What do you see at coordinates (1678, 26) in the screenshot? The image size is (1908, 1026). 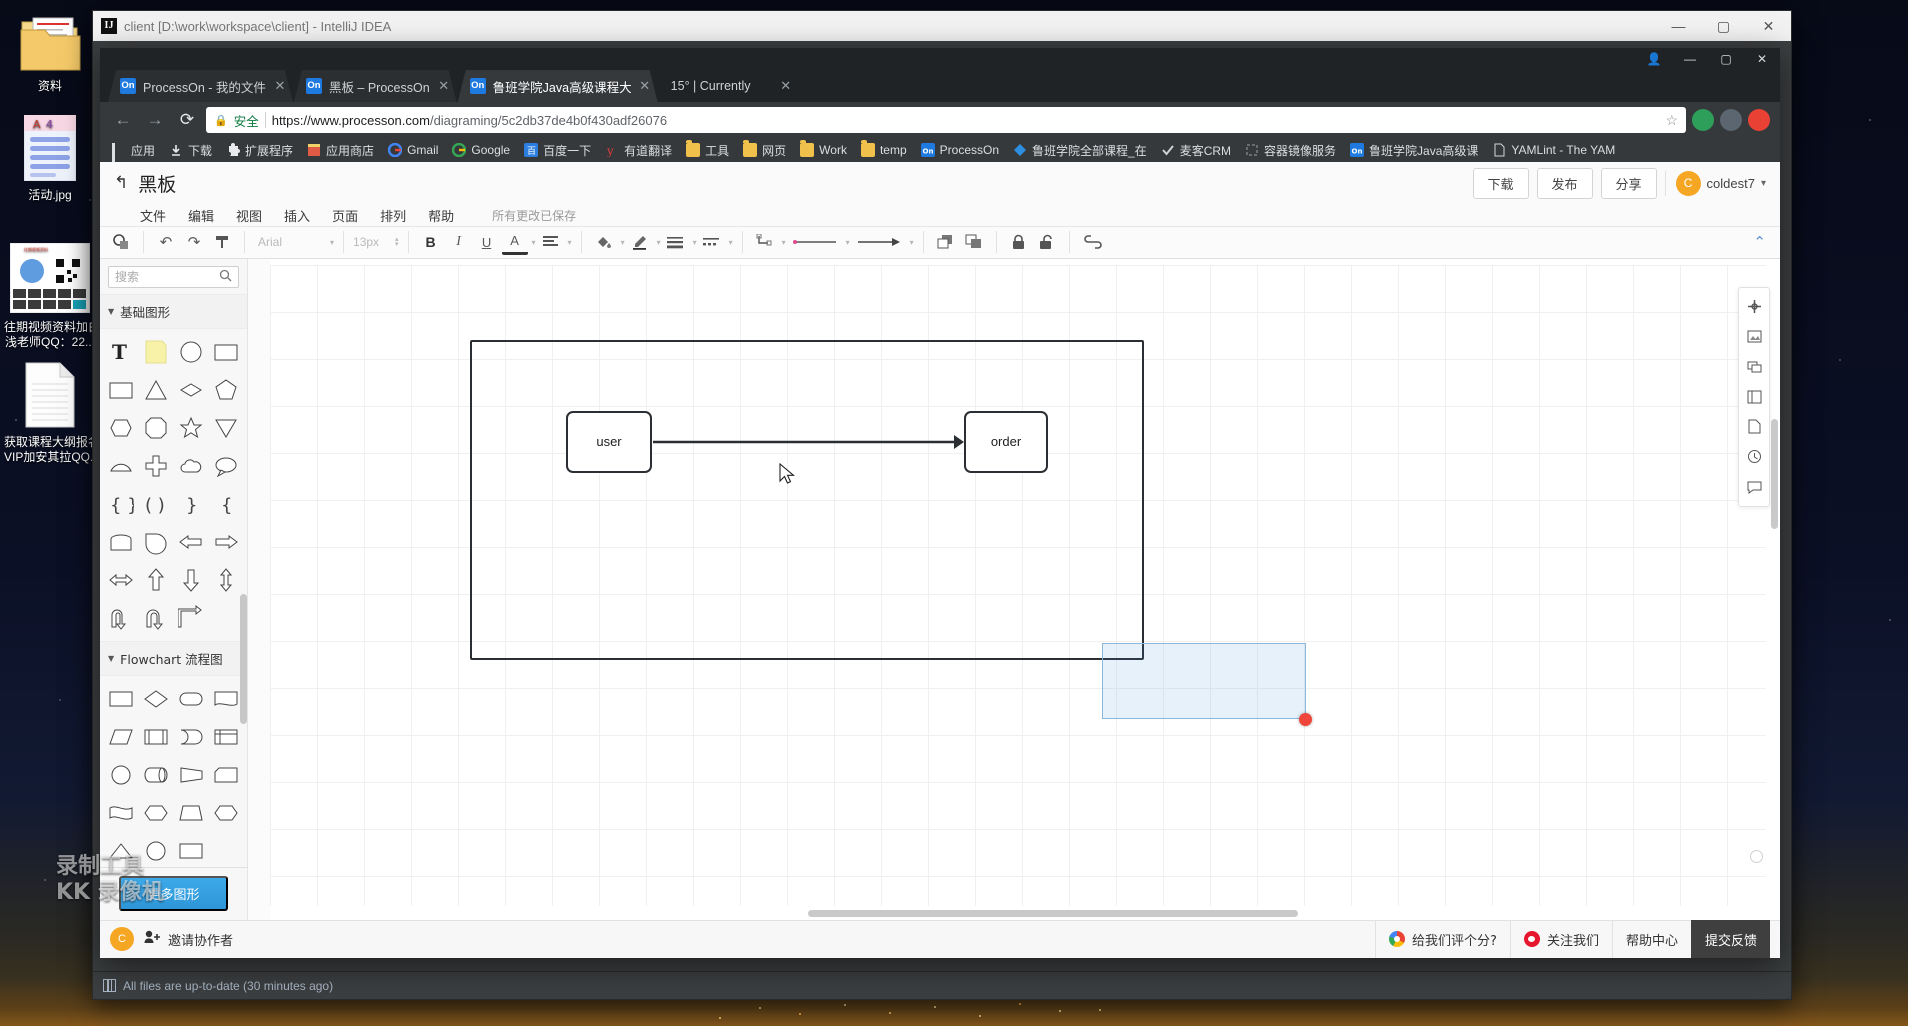 I see `intellij-minimize-button: —` at bounding box center [1678, 26].